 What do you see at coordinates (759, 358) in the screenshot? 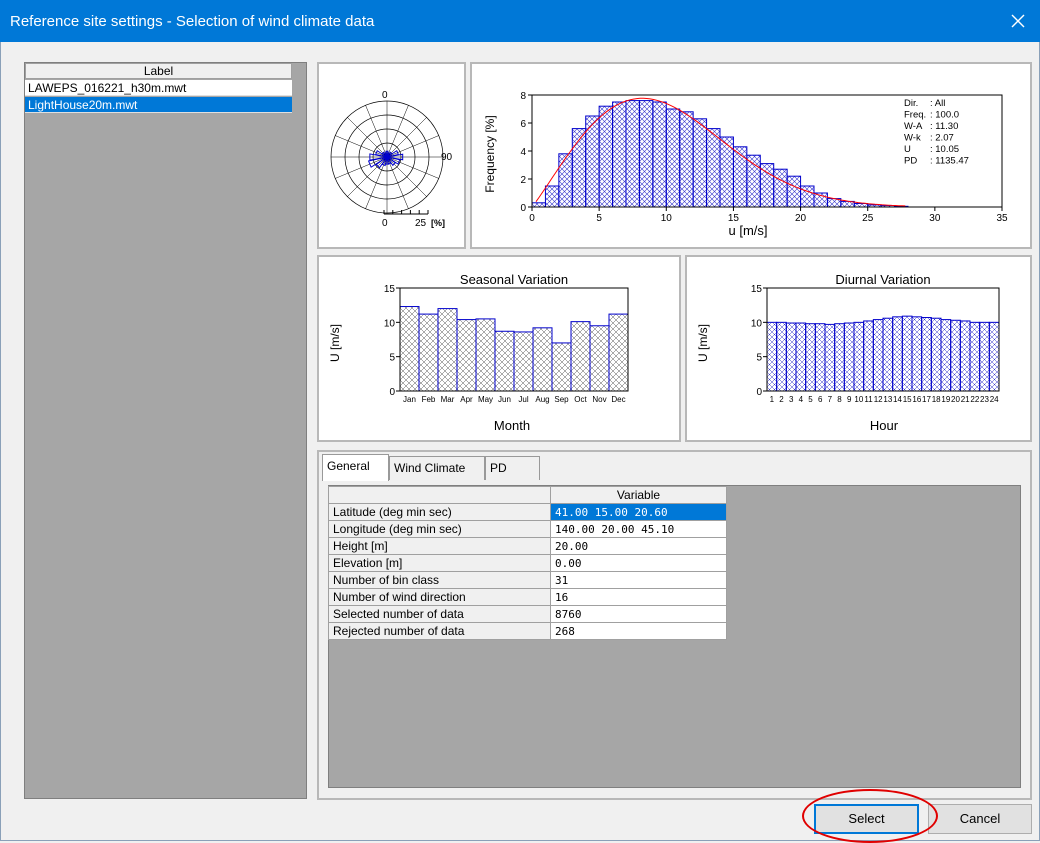
I see `y-tick-label: 5` at bounding box center [759, 358].